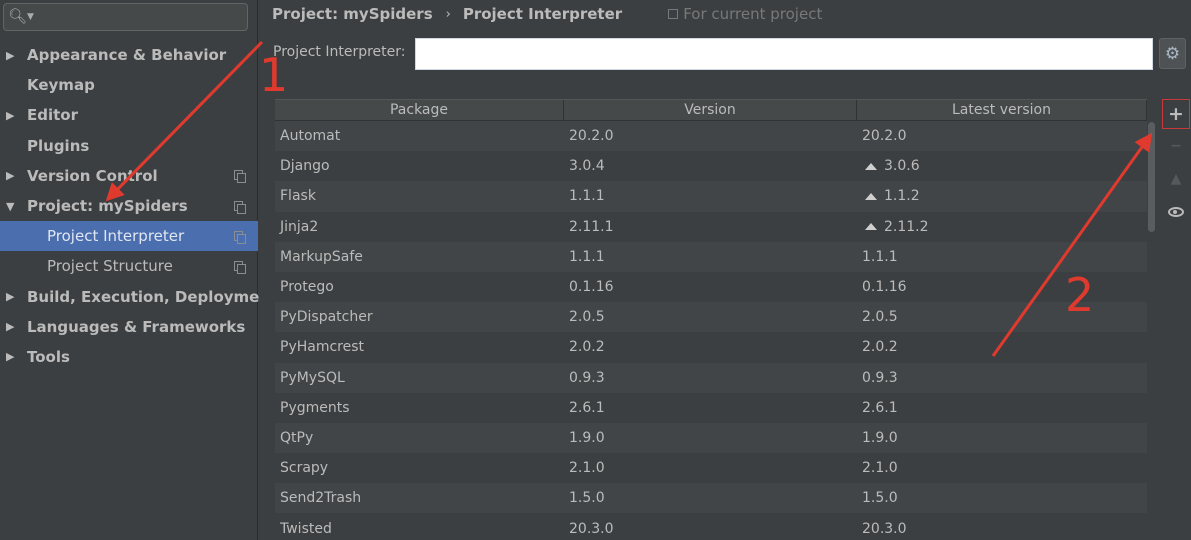  Describe the element at coordinates (1002, 257) in the screenshot. I see `latest-version-cell: 1.1.1` at that location.